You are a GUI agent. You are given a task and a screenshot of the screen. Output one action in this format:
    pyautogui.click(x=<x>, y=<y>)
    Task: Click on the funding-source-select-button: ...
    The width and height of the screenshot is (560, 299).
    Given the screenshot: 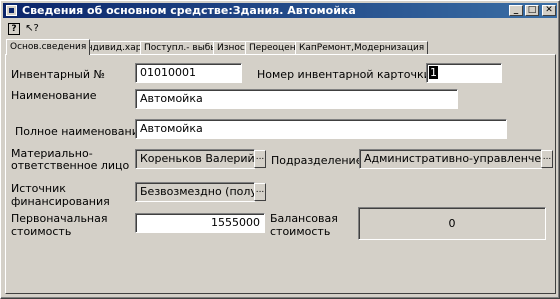 What is the action you would take?
    pyautogui.click(x=260, y=192)
    